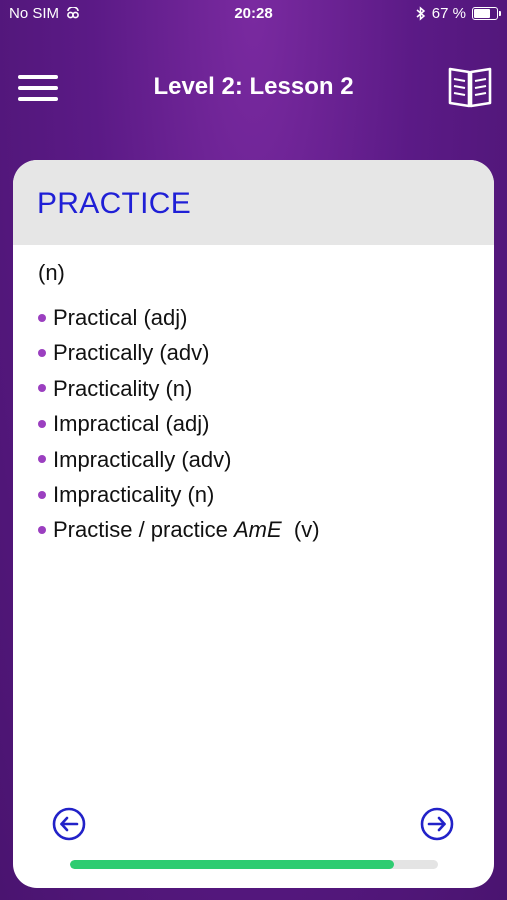 The height and width of the screenshot is (900, 507). I want to click on lesson-progress-bar, so click(254, 864).